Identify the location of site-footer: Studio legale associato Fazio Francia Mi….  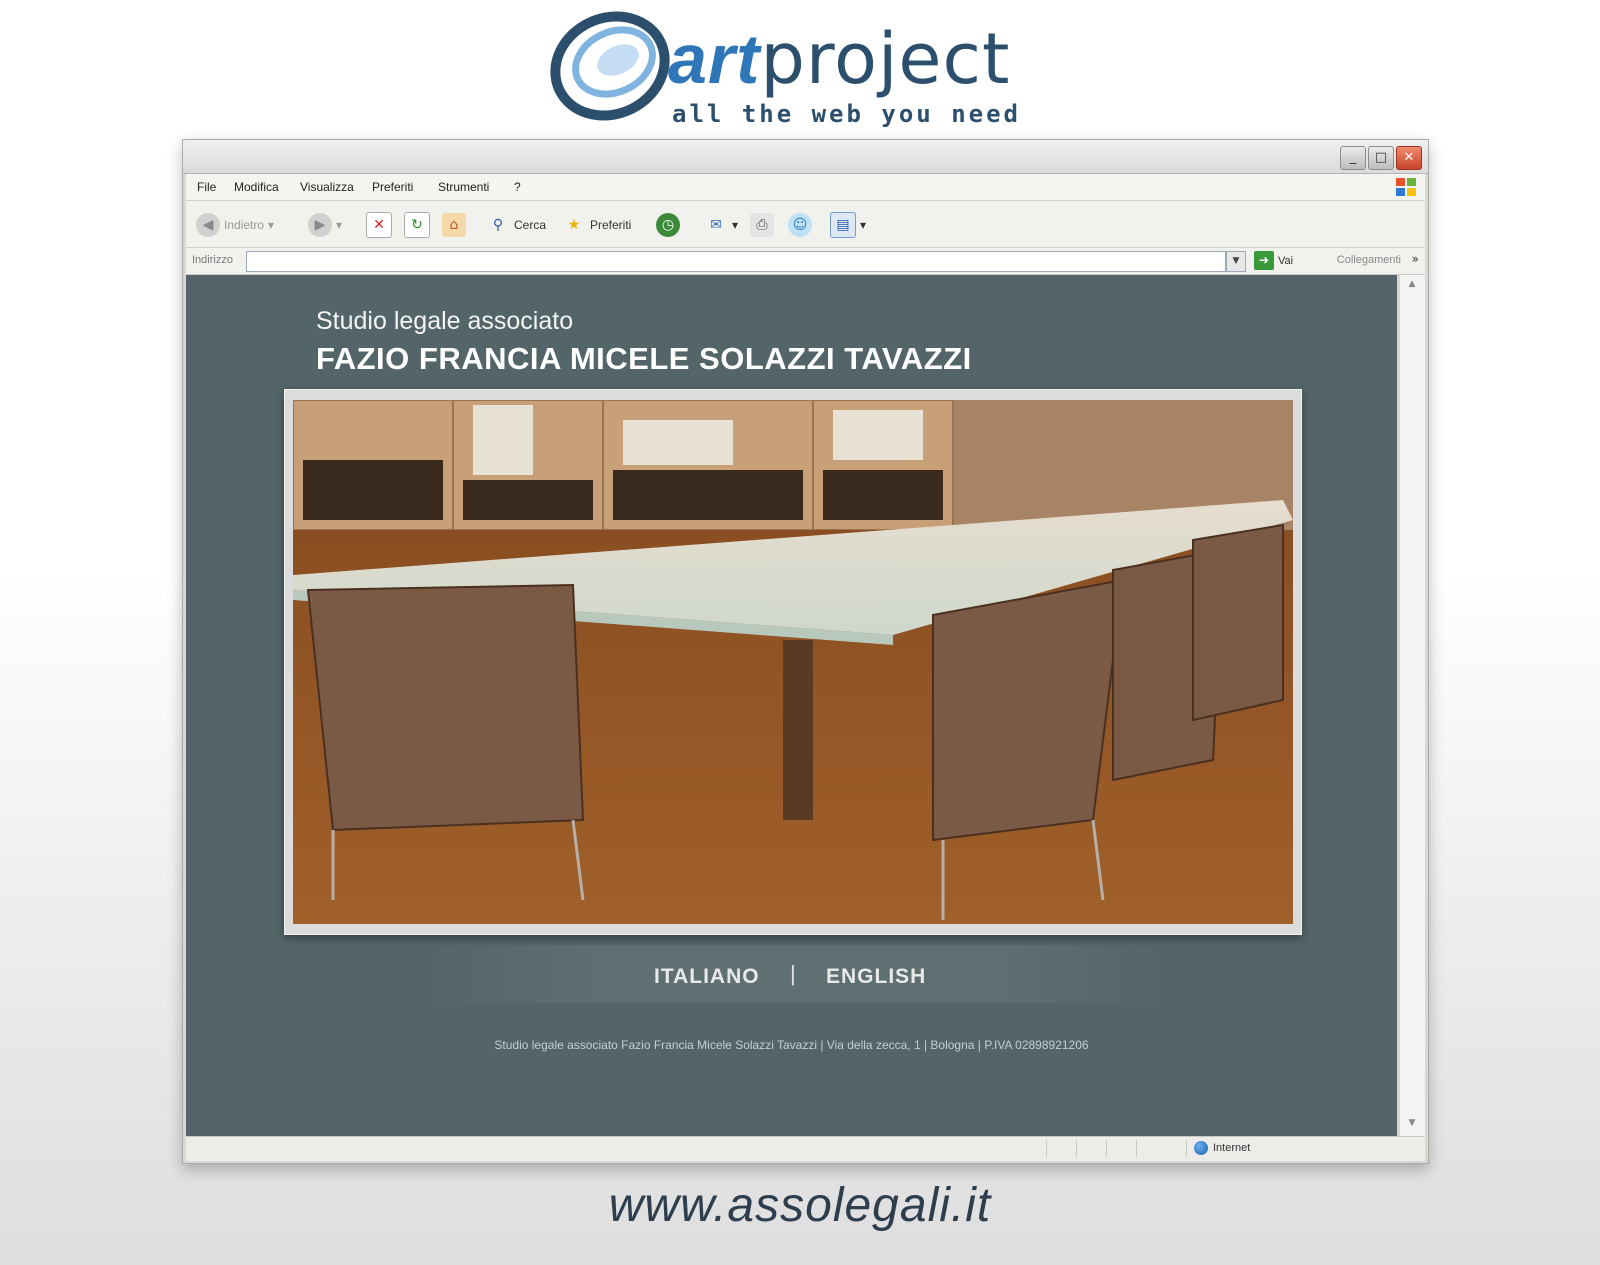
(791, 1045).